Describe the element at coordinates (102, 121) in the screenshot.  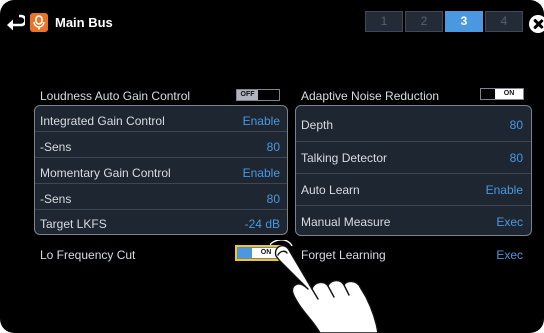
I see `integrated-gain-label: Integrated Gain Control` at that location.